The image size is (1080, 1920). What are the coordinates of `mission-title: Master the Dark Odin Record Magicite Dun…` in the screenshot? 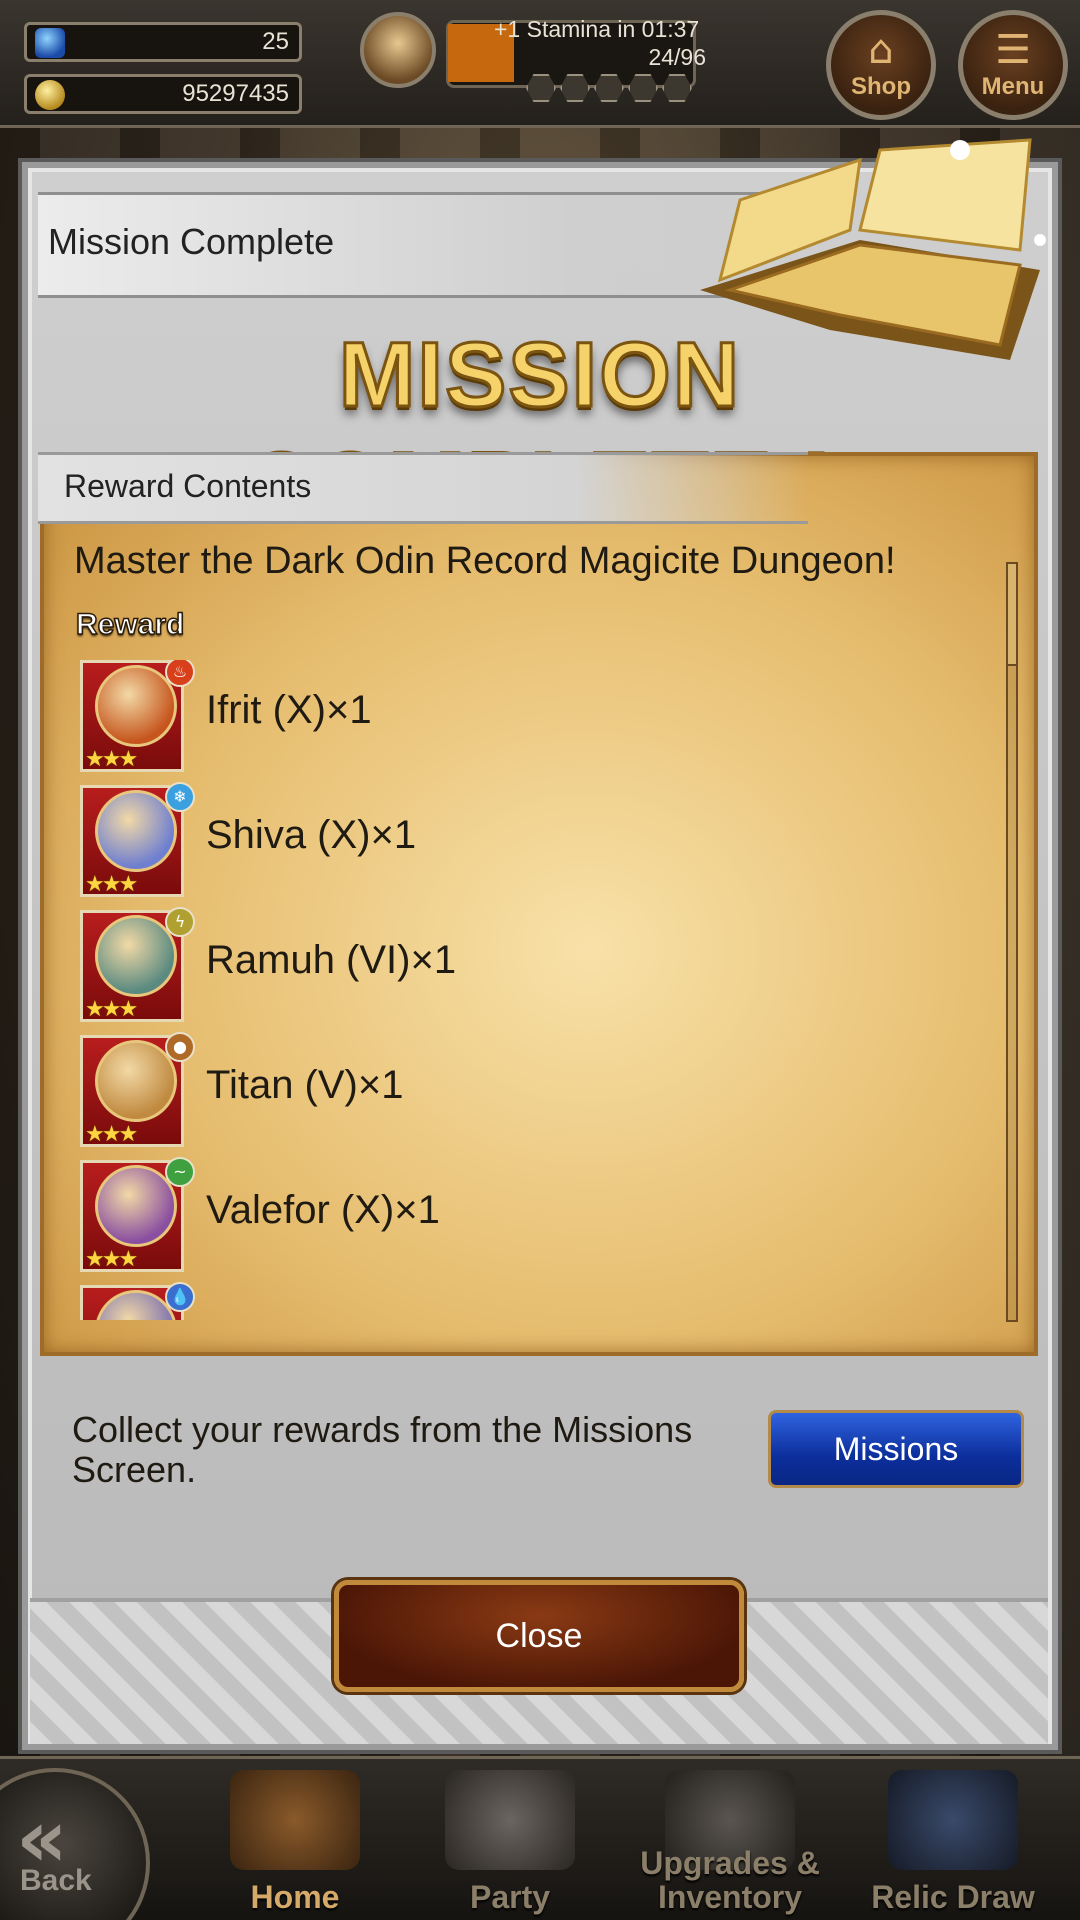 It's located at (485, 561).